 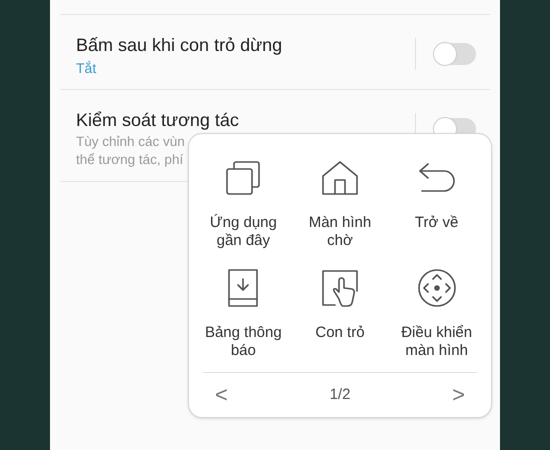 I want to click on menu-item: Điều khiển màn hình, so click(x=436, y=313).